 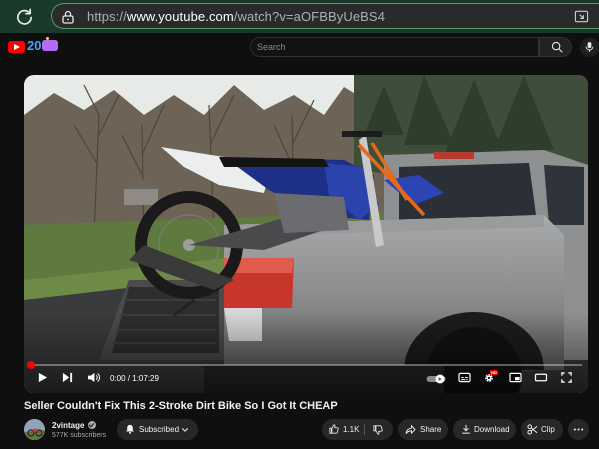 I want to click on like-dislike-group: 1.1K, so click(x=357, y=429).